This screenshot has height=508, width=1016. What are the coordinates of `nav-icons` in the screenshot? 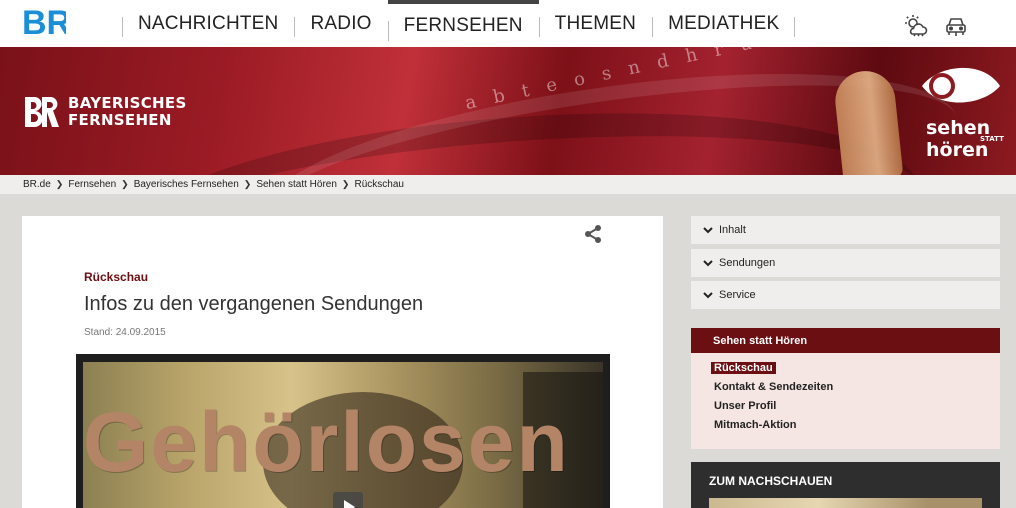 It's located at (936, 26).